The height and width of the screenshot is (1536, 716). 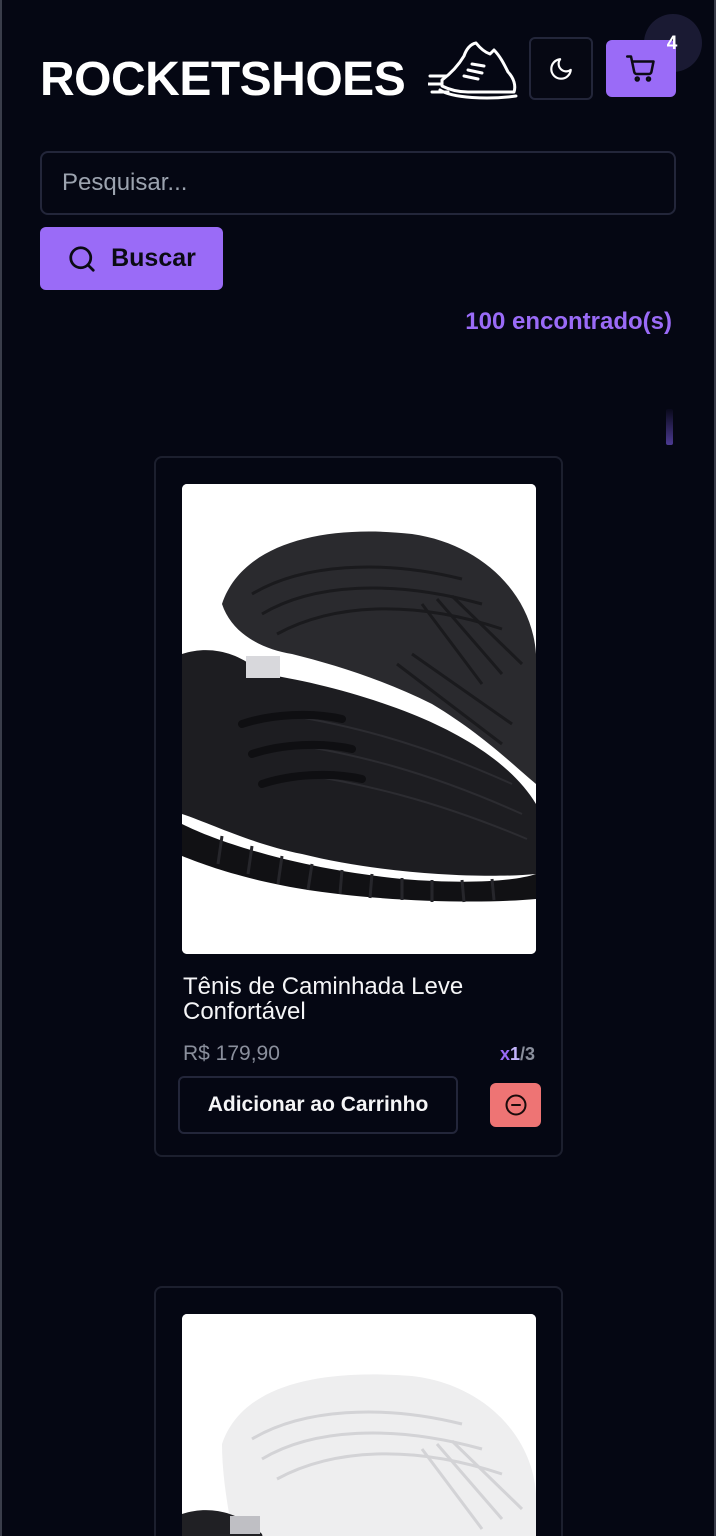 I want to click on search-button: Buscar, so click(x=131, y=258).